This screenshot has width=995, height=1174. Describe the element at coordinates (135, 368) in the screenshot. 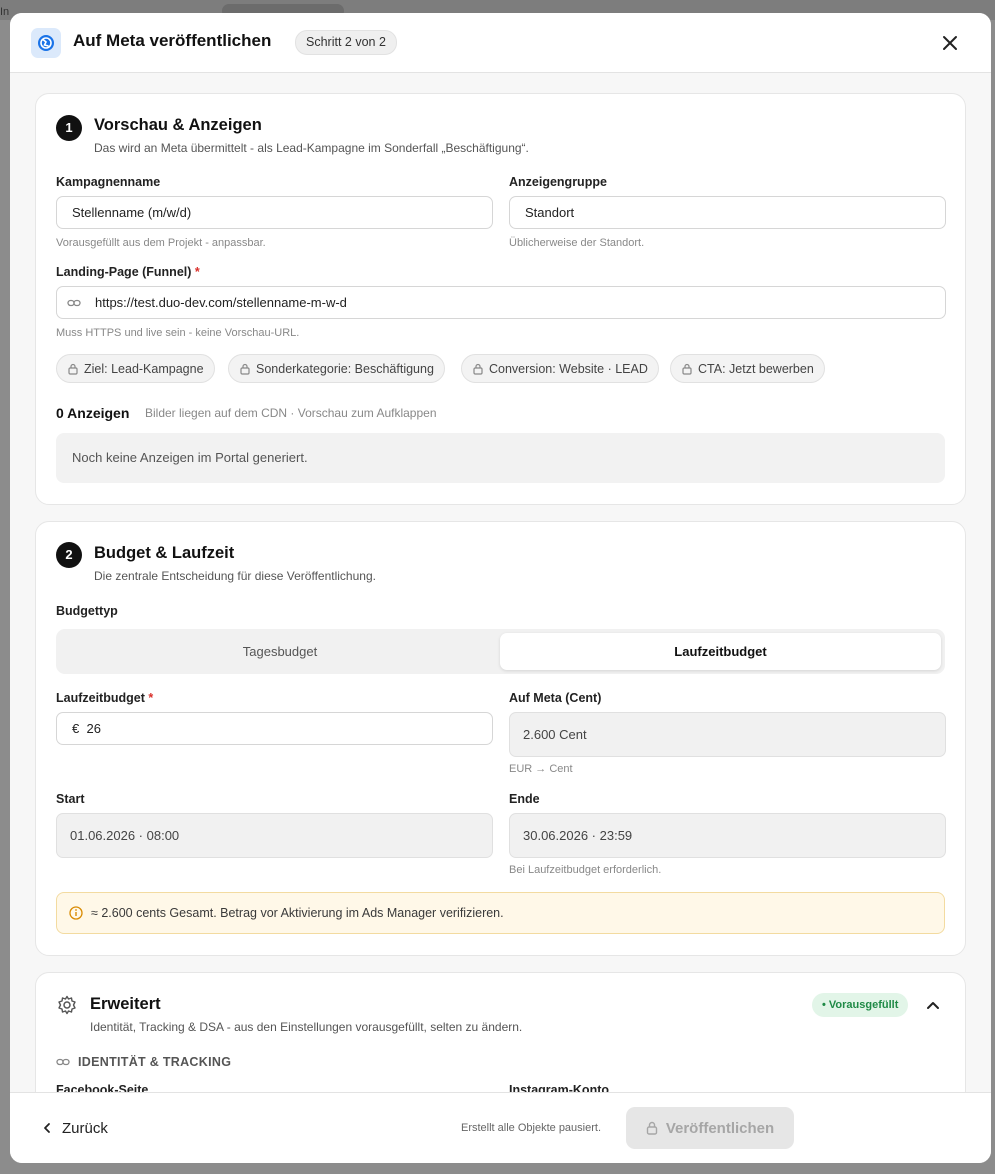

I see `chip-objective: Ziel: Lead-Kampagne` at that location.